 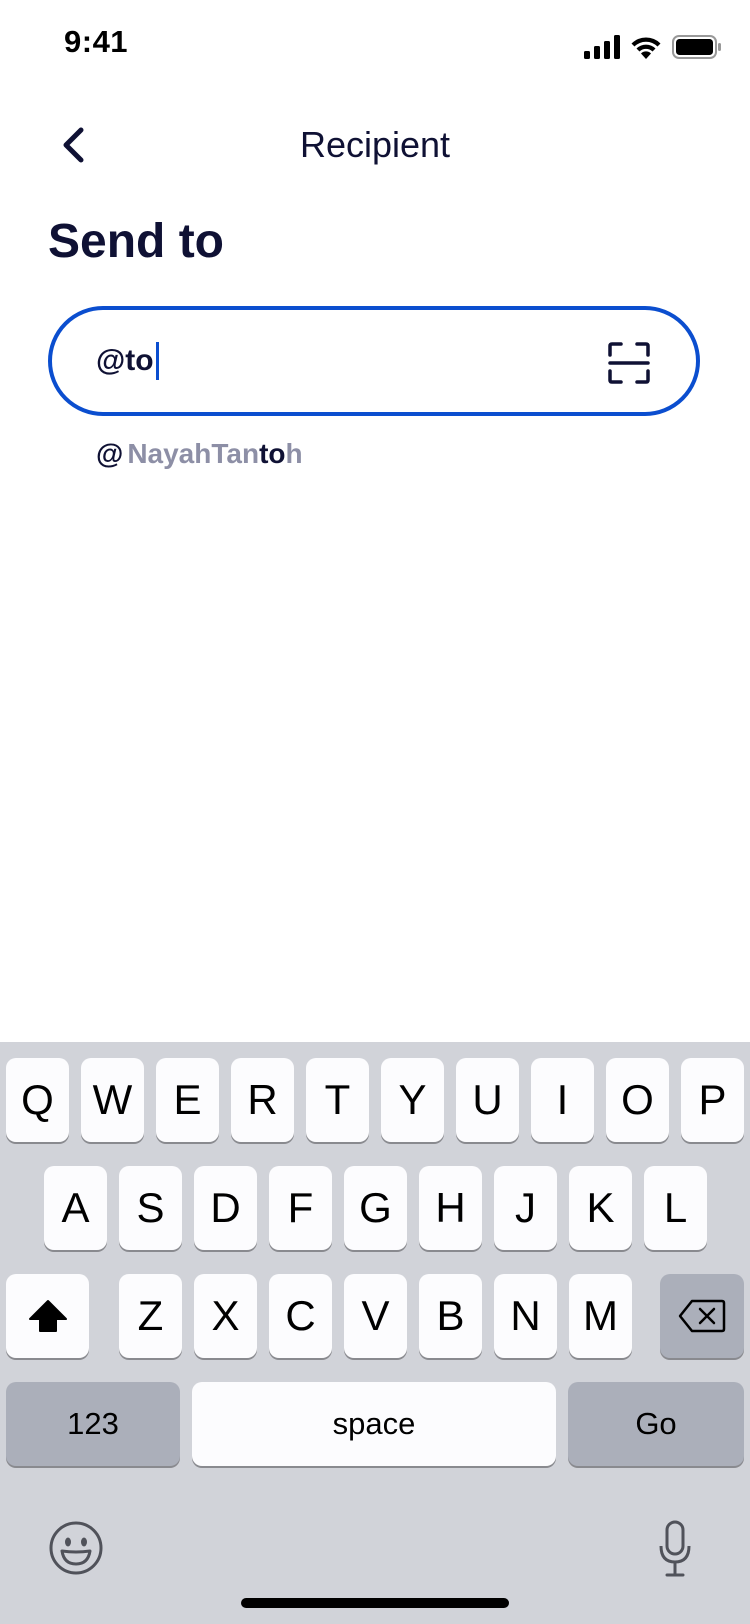 I want to click on key-t: T, so click(x=337, y=1100).